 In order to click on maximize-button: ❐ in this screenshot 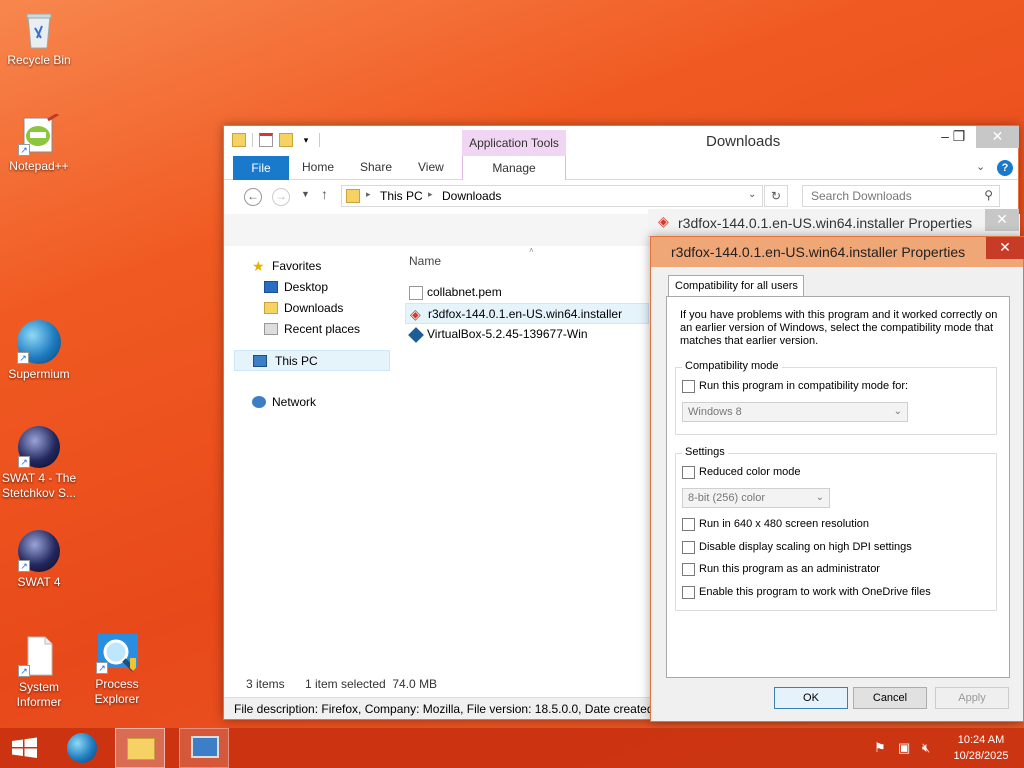, I will do `click(959, 137)`.